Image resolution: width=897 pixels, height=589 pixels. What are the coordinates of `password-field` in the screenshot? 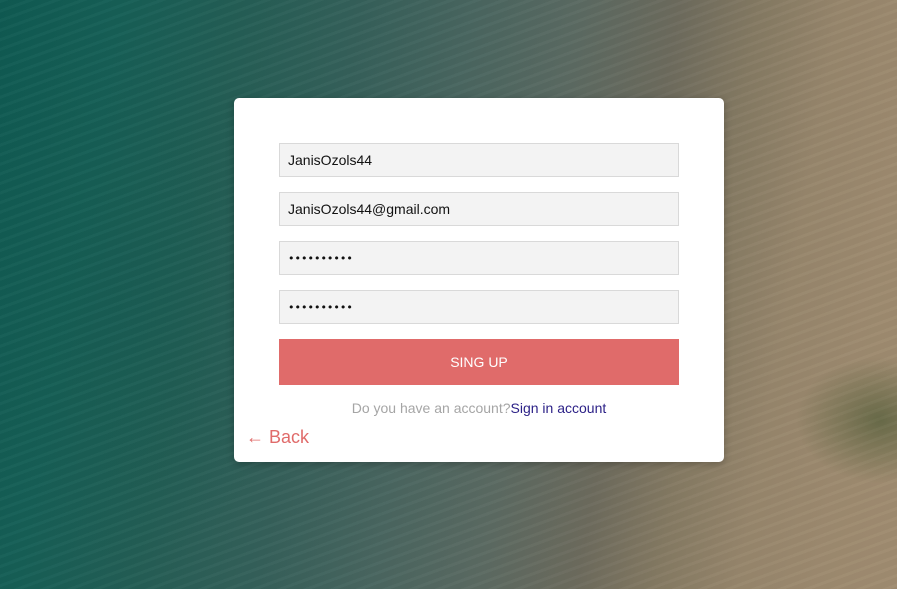 It's located at (479, 258).